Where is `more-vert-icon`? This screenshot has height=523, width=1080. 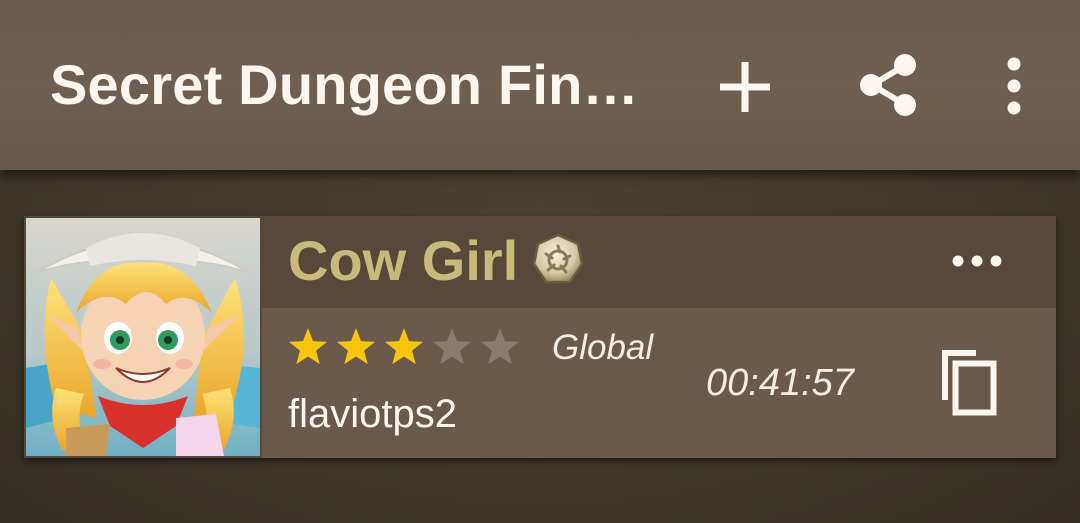 more-vert-icon is located at coordinates (1014, 86).